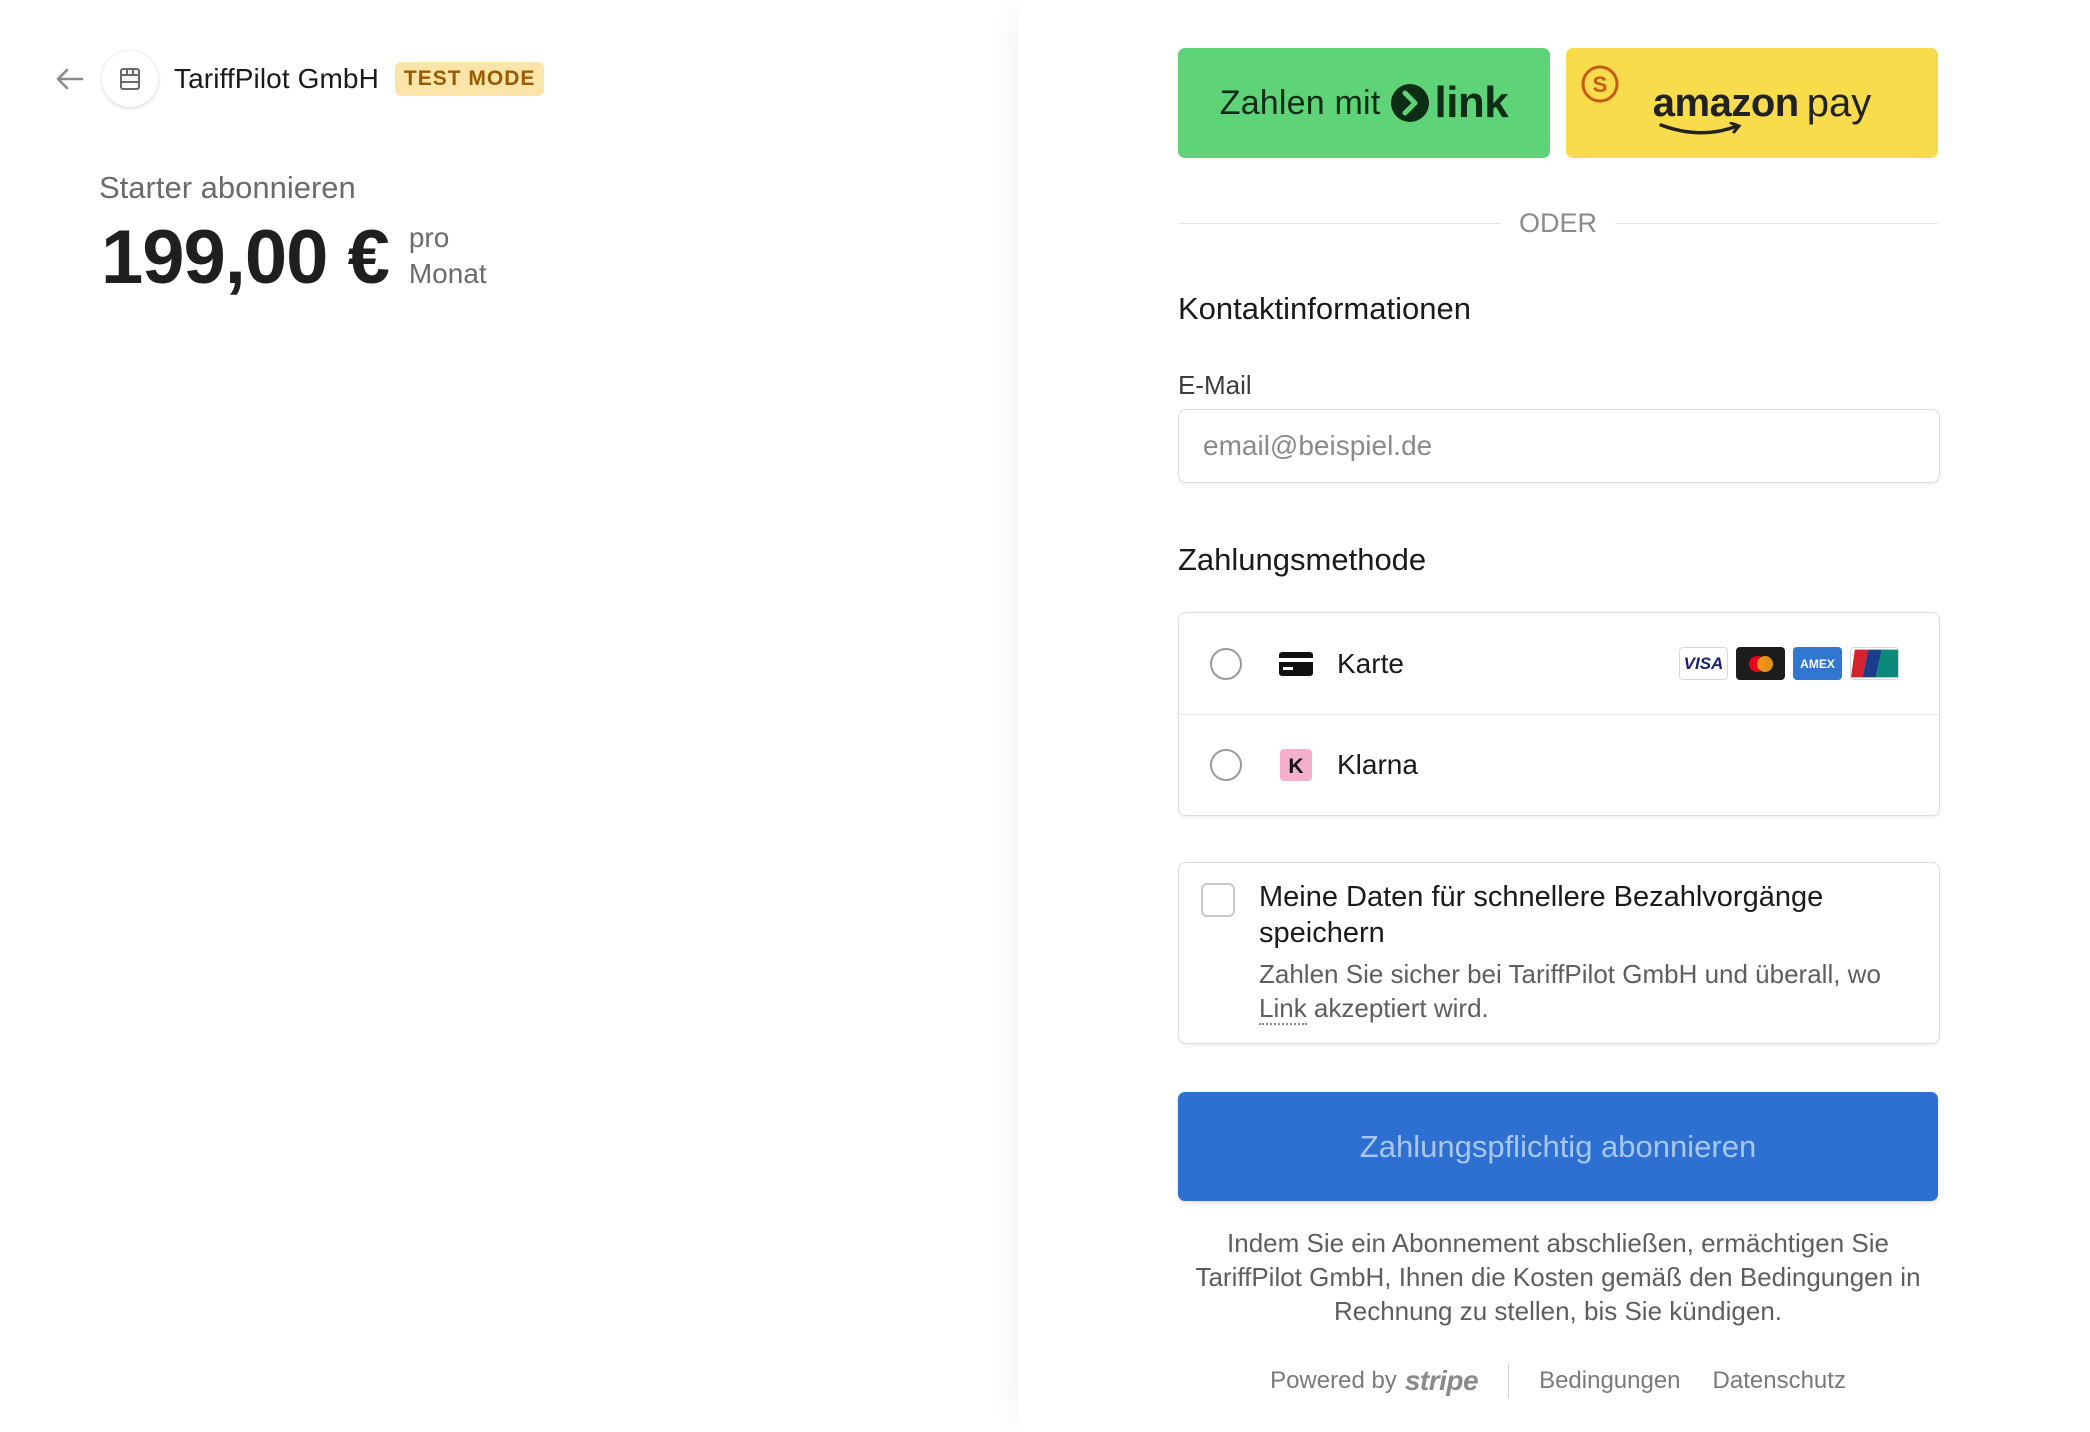  Describe the element at coordinates (1226, 765) in the screenshot. I see `klarna-radio` at that location.